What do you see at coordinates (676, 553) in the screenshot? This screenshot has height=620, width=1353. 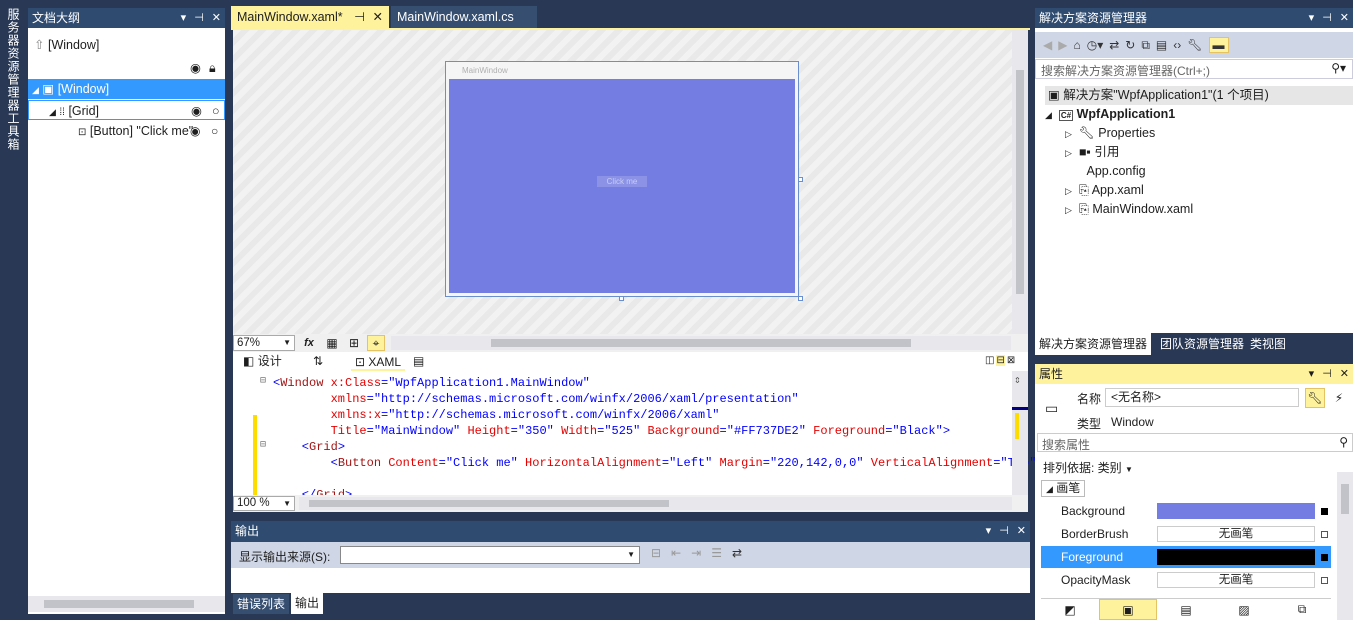 I see `goto-prev-icon: ⇤` at bounding box center [676, 553].